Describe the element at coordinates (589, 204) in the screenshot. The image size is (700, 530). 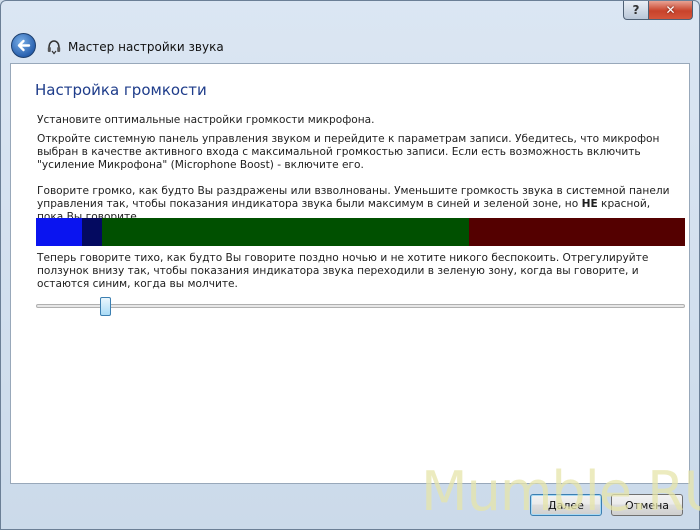
I see `loud-instructions-emphasis: НЕ` at that location.